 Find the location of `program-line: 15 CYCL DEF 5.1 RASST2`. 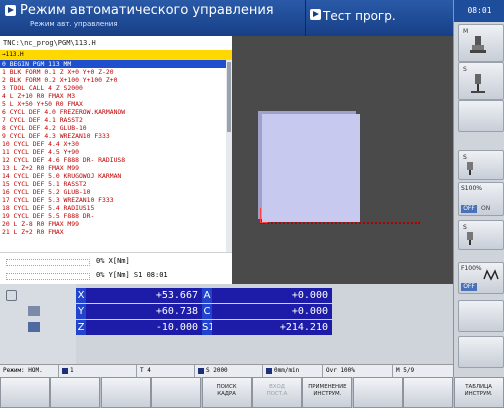

program-line: 15 CYCL DEF 5.1 RASST2 is located at coordinates (113, 184).